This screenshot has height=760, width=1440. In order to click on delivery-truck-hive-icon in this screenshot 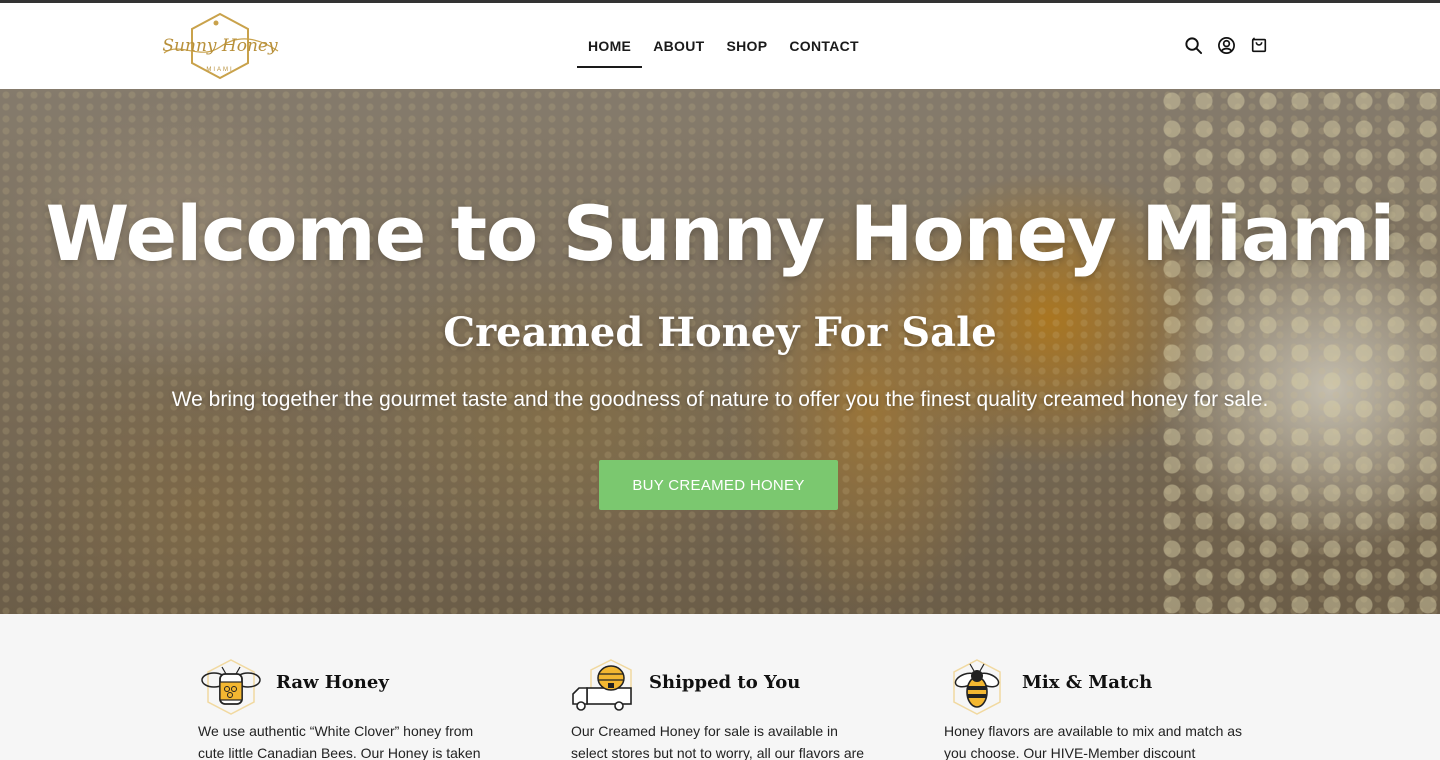, I will do `click(604, 688)`.